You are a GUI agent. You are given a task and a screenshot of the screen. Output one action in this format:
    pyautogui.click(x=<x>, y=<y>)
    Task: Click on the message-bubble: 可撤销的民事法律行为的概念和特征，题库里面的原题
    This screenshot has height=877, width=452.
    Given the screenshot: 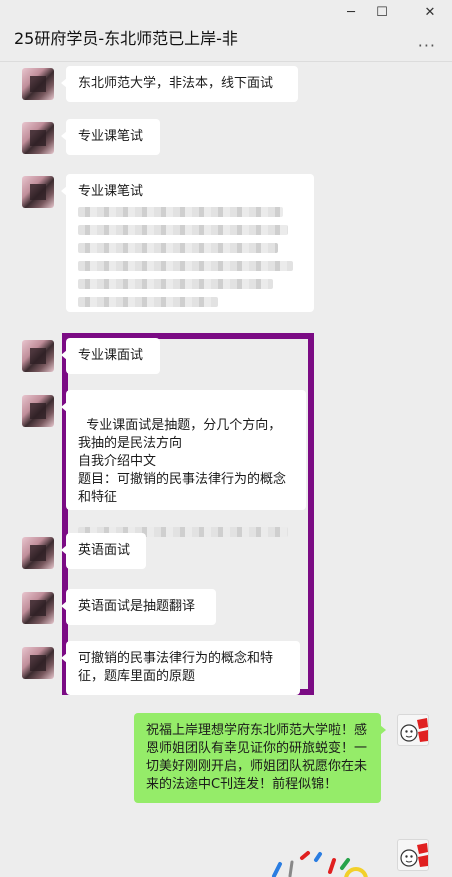 What is the action you would take?
    pyautogui.click(x=180, y=668)
    